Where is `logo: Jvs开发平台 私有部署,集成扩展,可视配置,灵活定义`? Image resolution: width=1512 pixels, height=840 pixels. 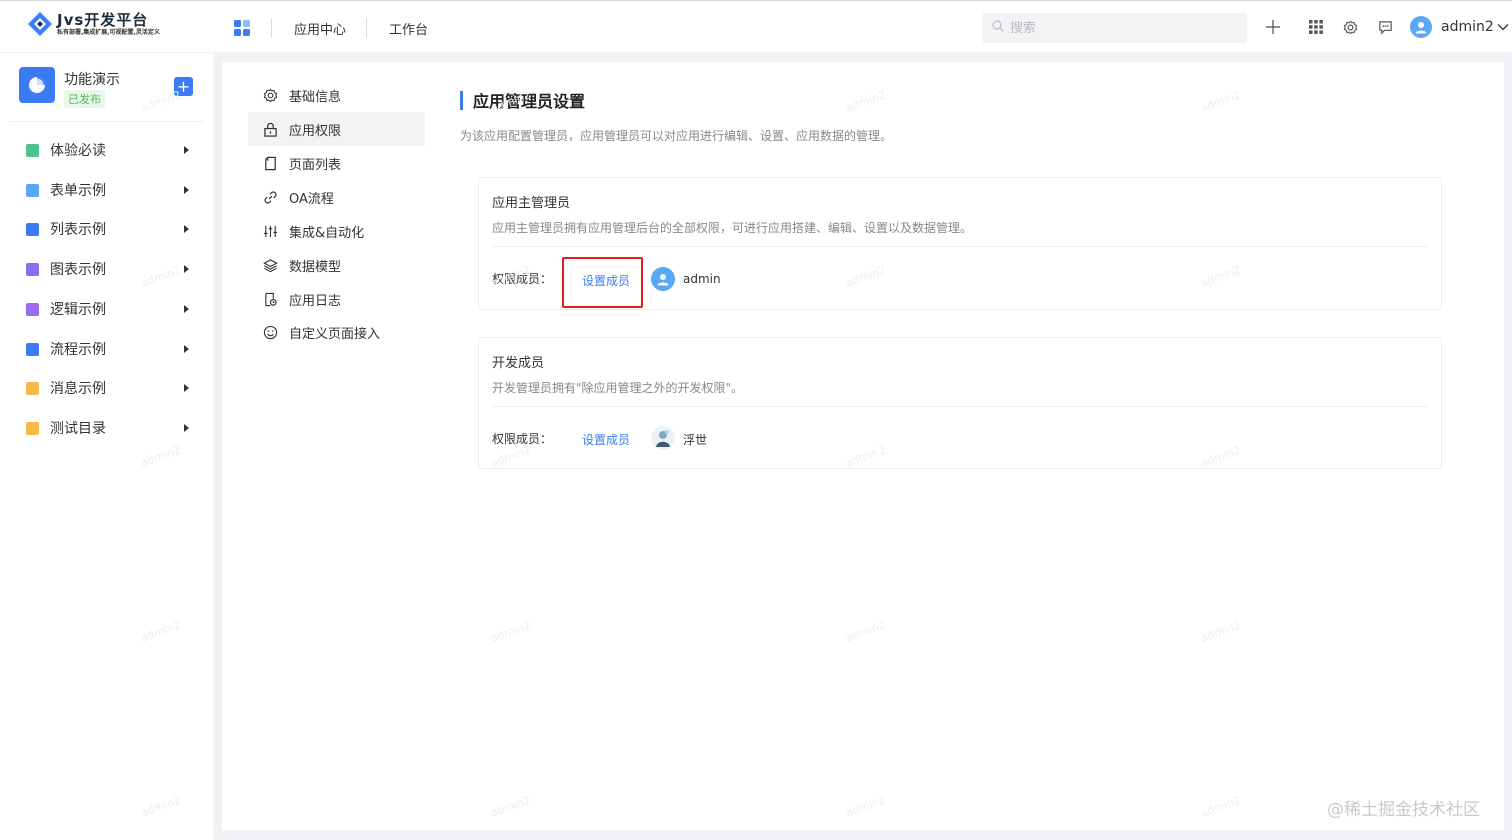
logo: Jvs开发平台 私有部署,集成扩展,可视配置,灵活定义 is located at coordinates (93, 24).